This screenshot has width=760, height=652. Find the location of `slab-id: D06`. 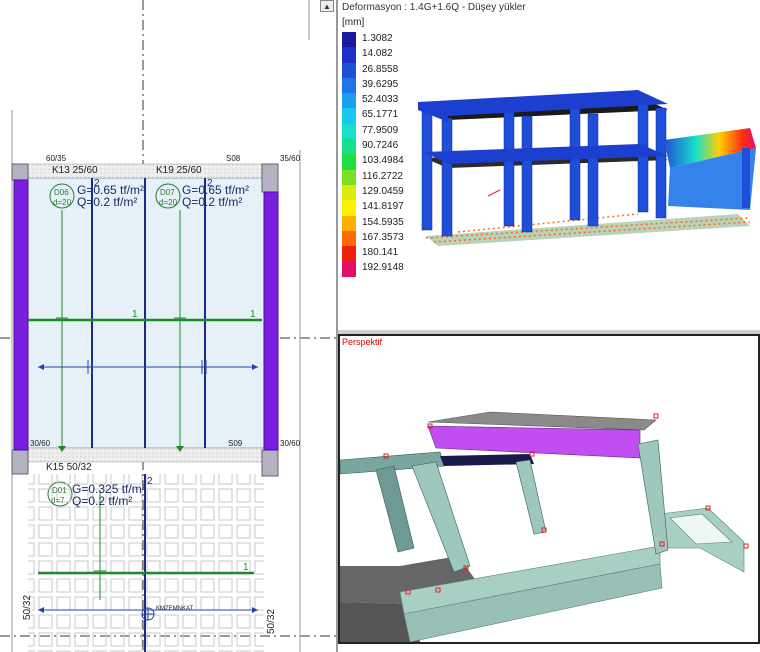

slab-id: D06 is located at coordinates (61, 192).